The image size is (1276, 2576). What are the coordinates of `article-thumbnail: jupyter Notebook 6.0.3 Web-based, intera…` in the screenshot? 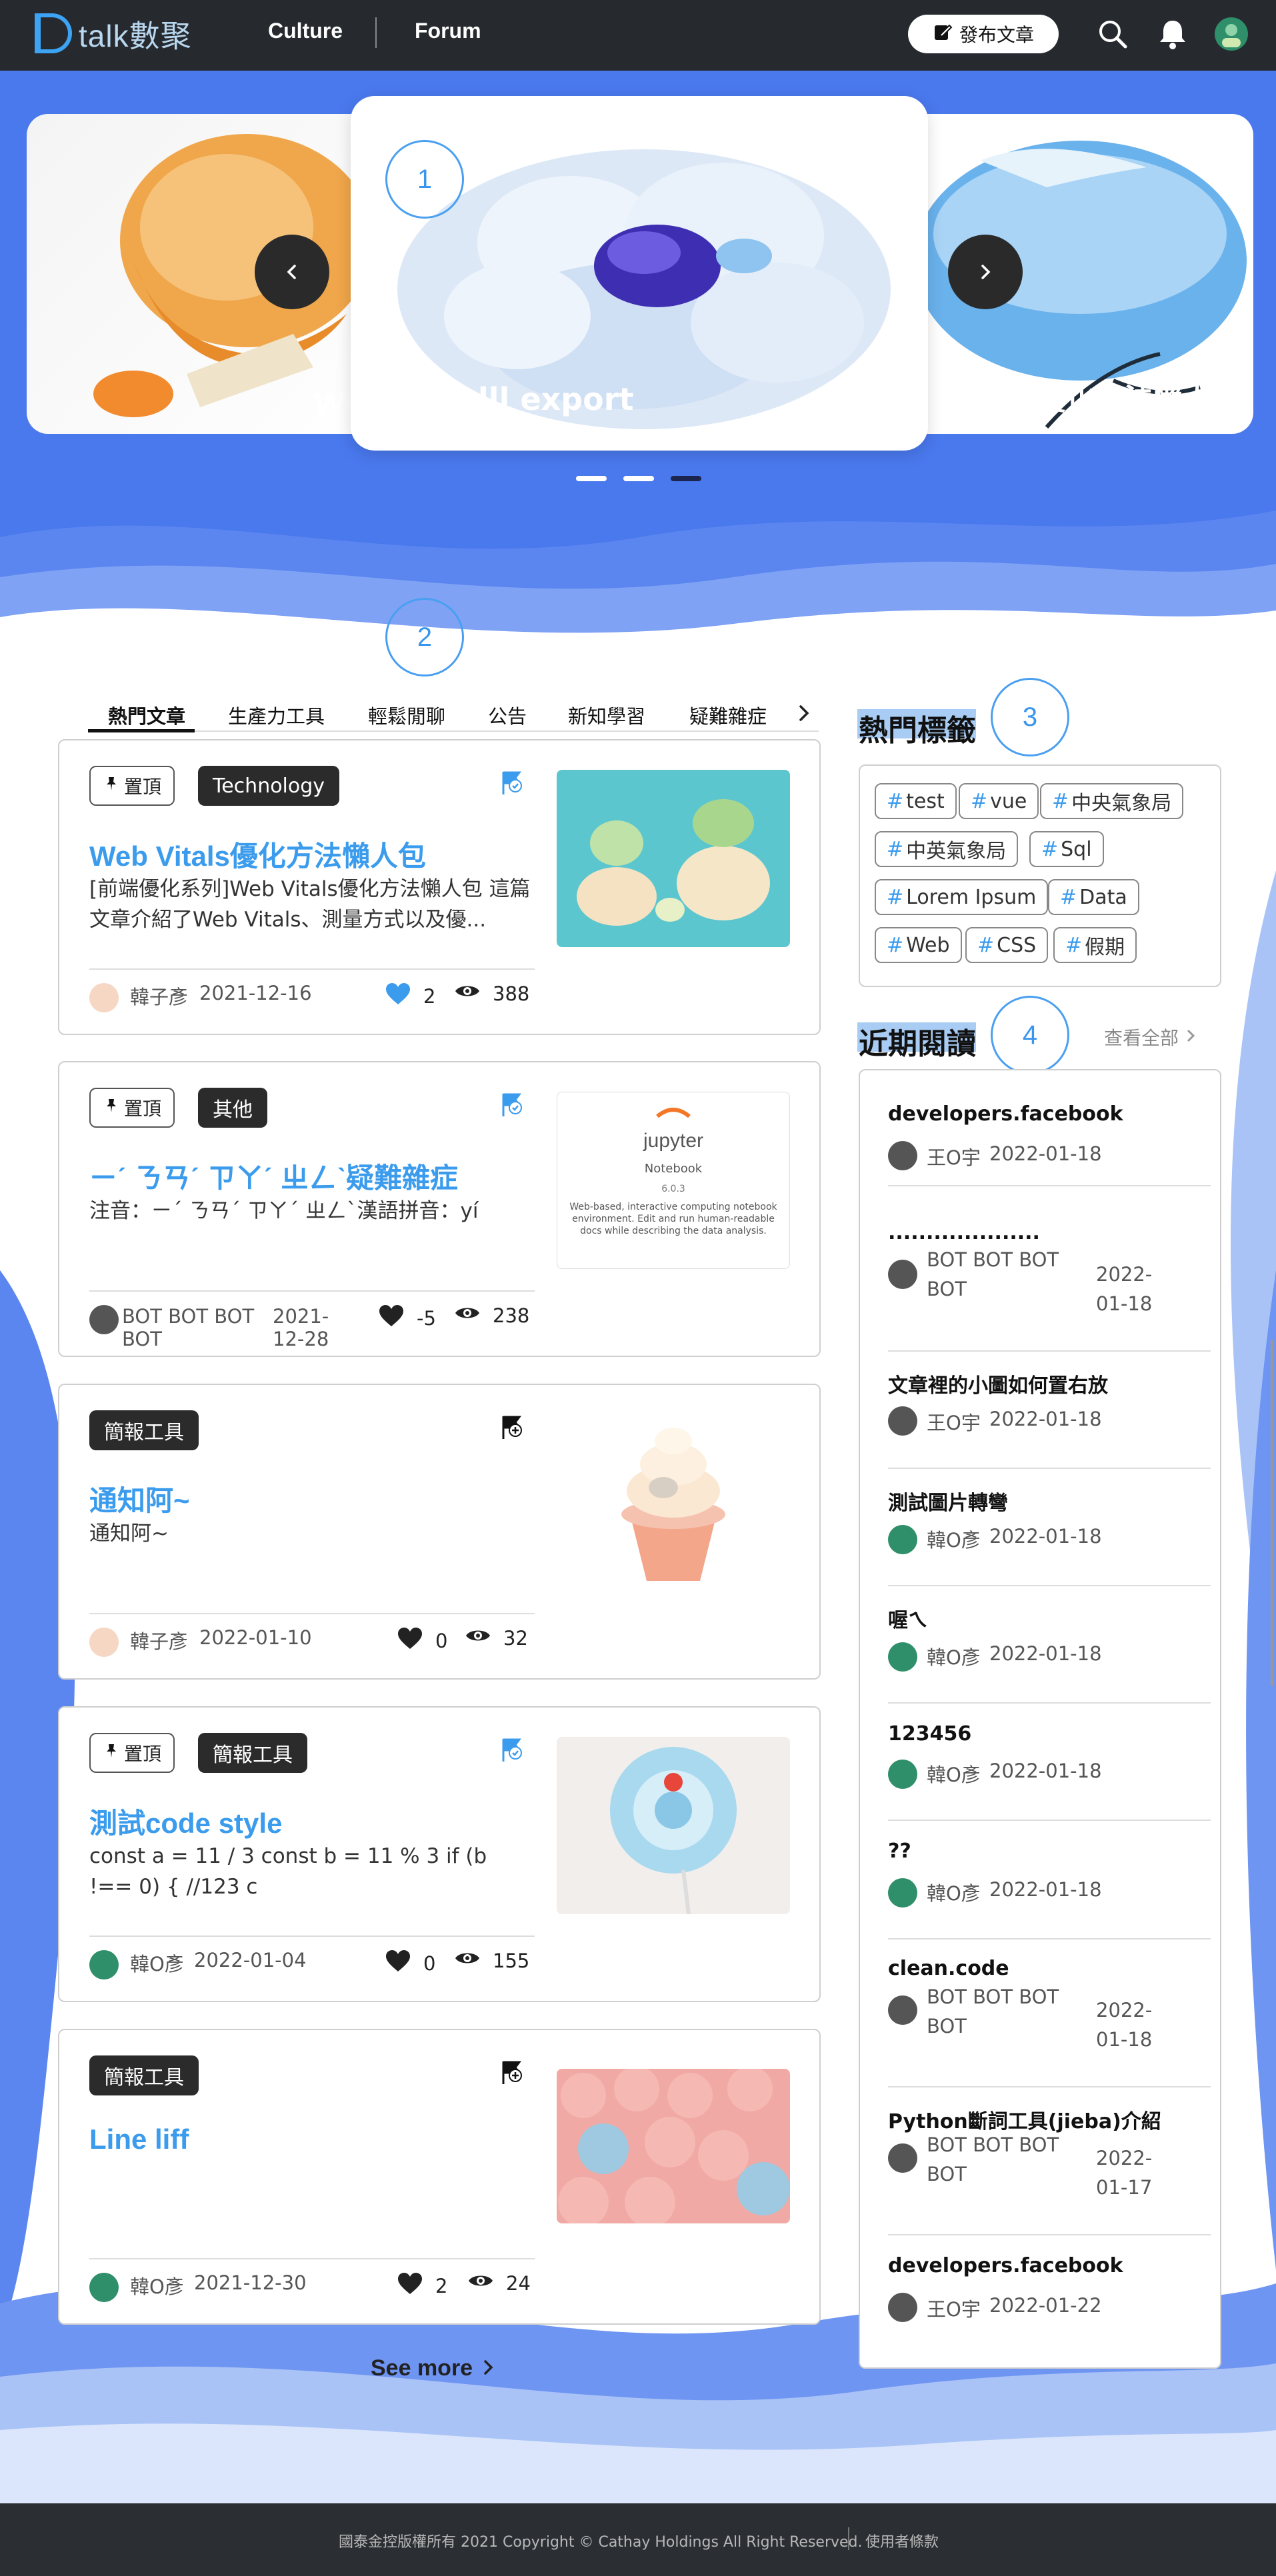 It's located at (673, 1180).